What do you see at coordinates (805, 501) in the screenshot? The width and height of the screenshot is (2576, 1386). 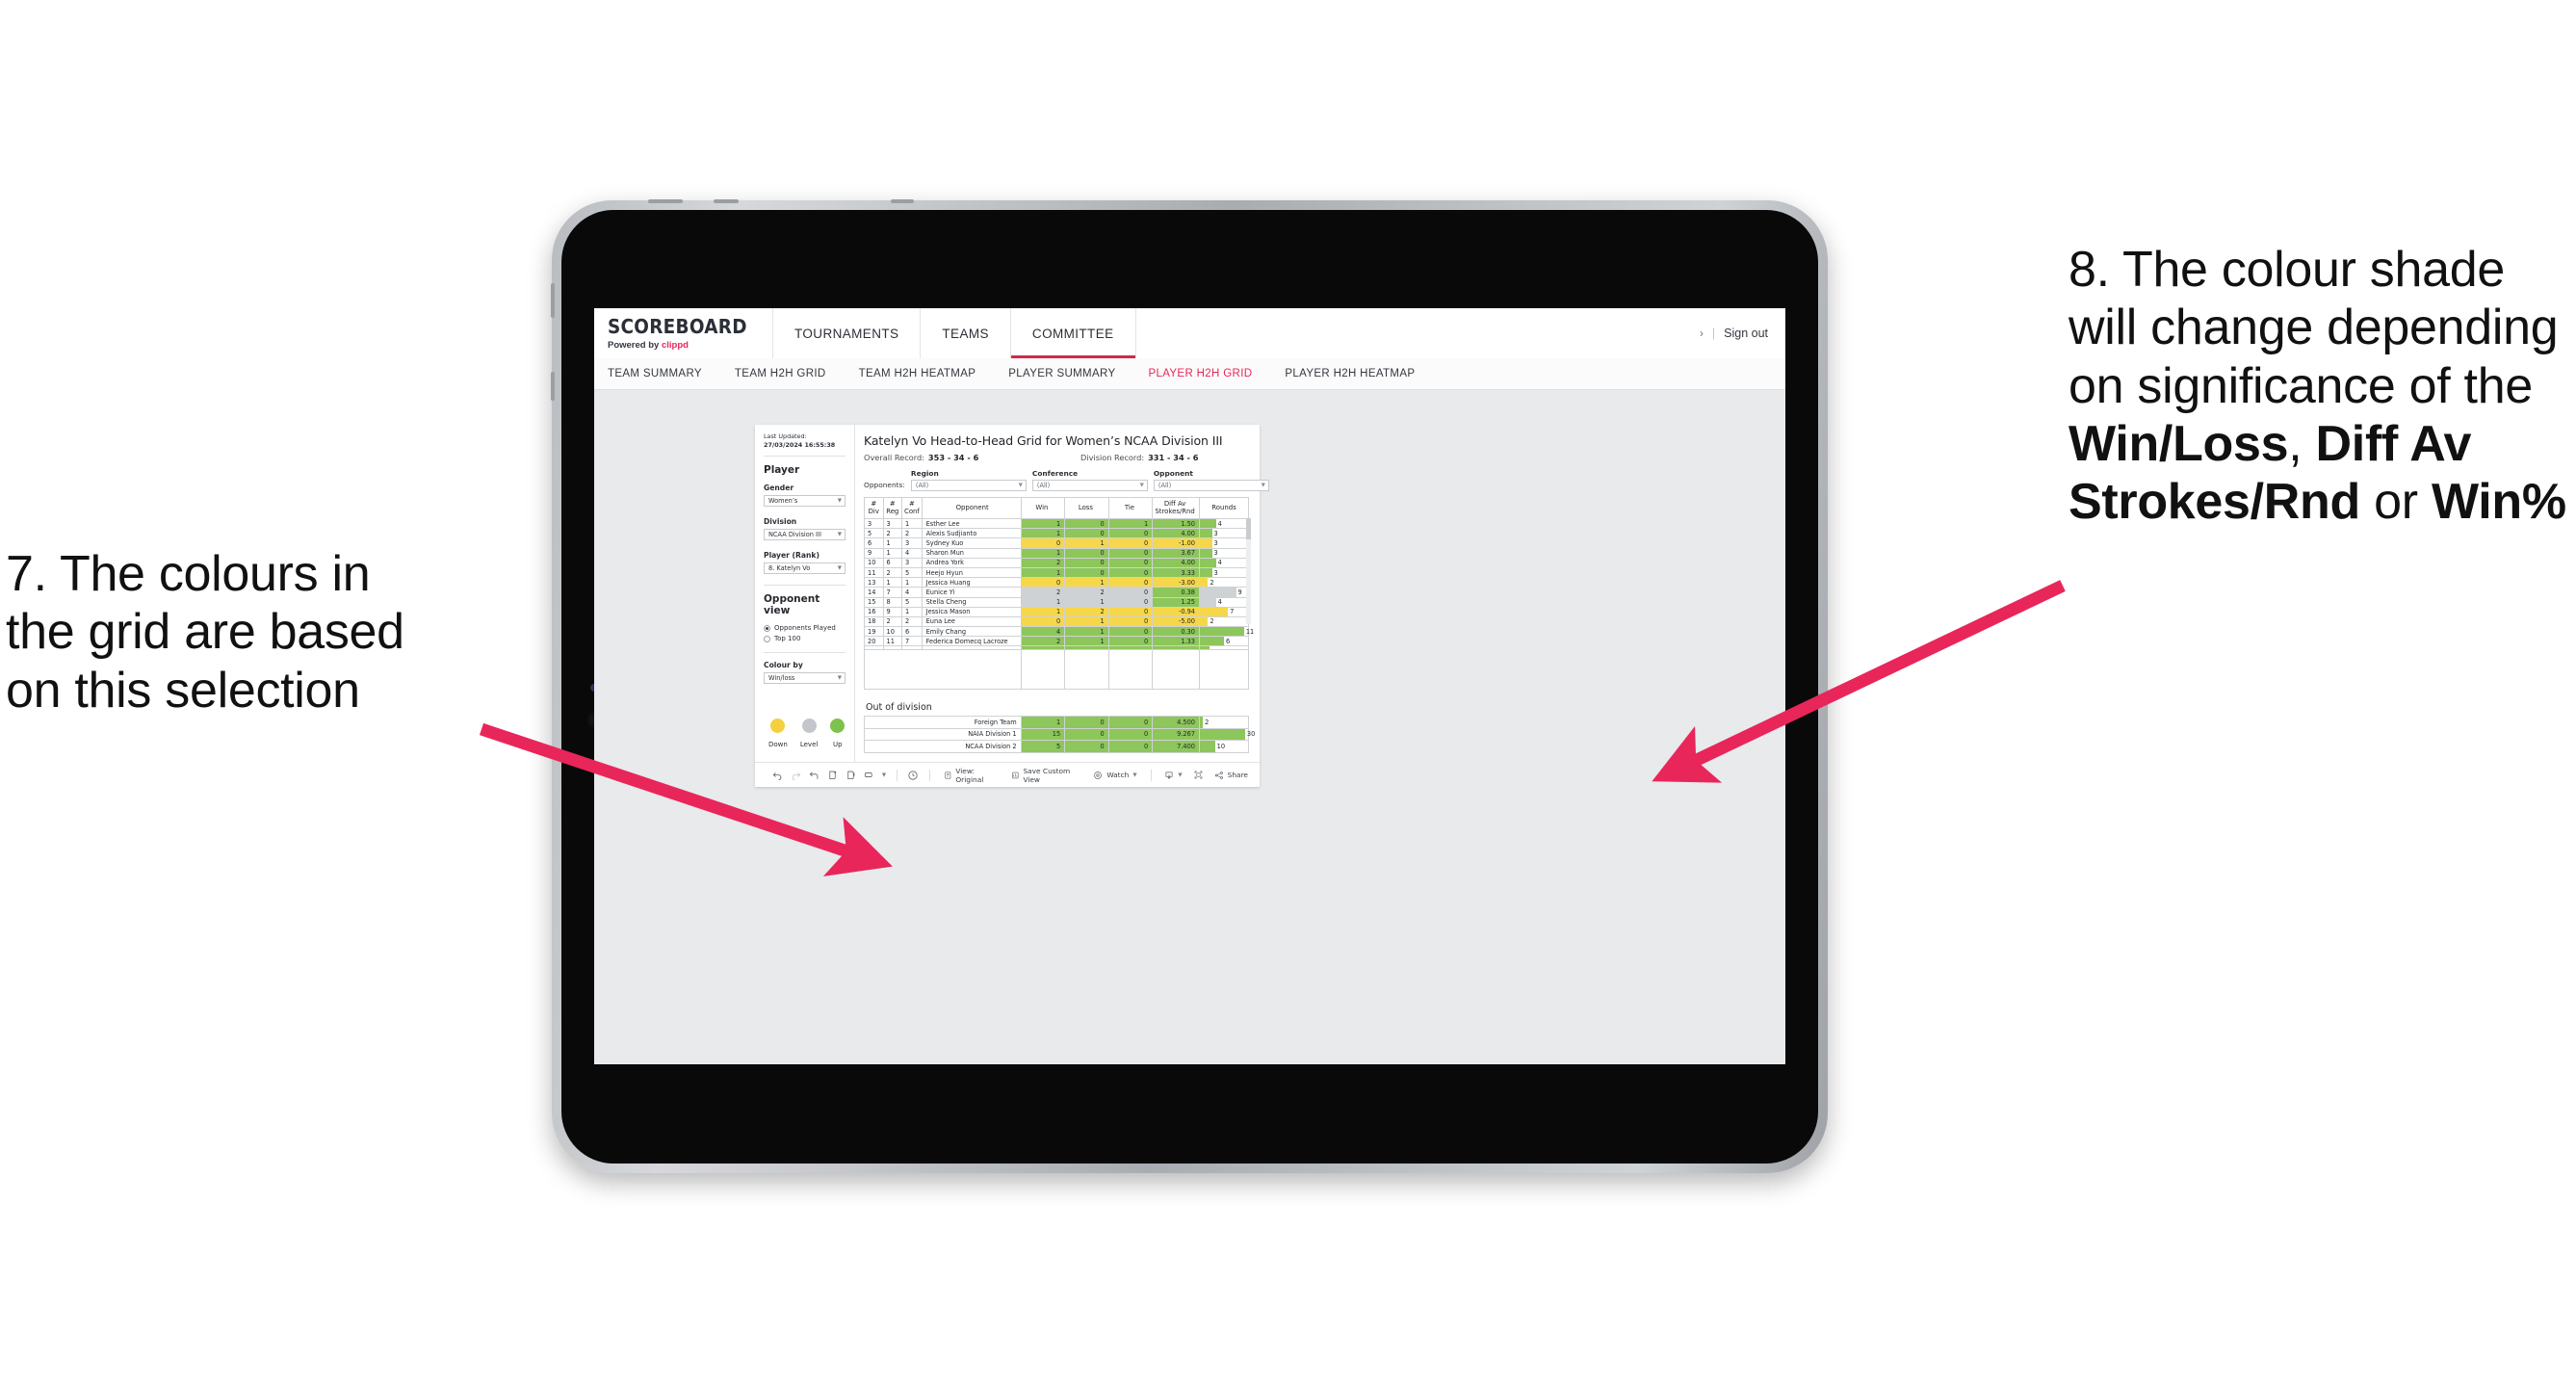 I see `select-gender: Women’s ▼` at bounding box center [805, 501].